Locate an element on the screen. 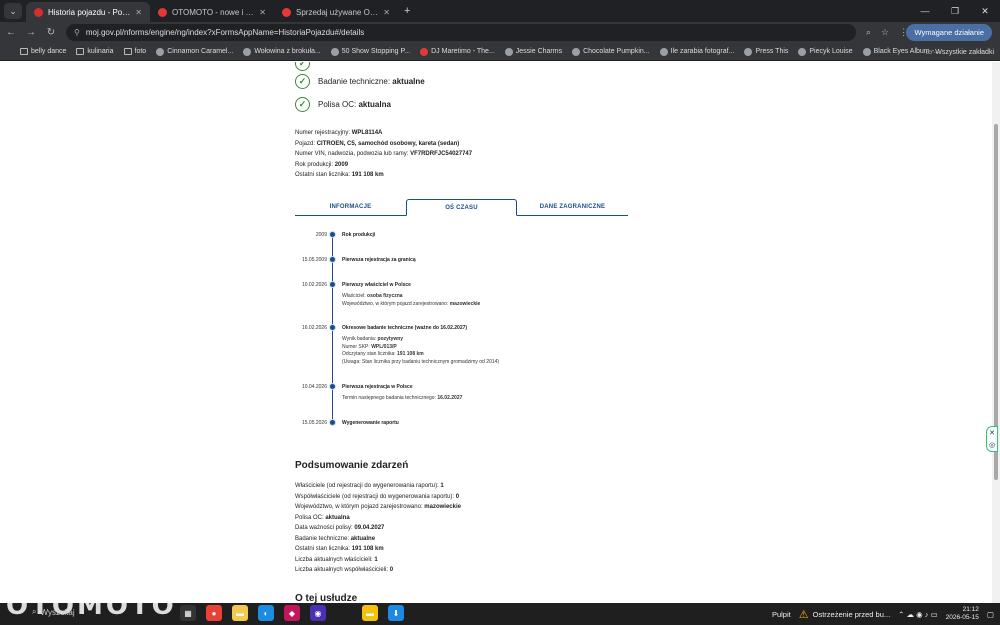 Image resolution: width=1000 pixels, height=625 pixels. required-action-button: Wymagane działanie is located at coordinates (949, 32).